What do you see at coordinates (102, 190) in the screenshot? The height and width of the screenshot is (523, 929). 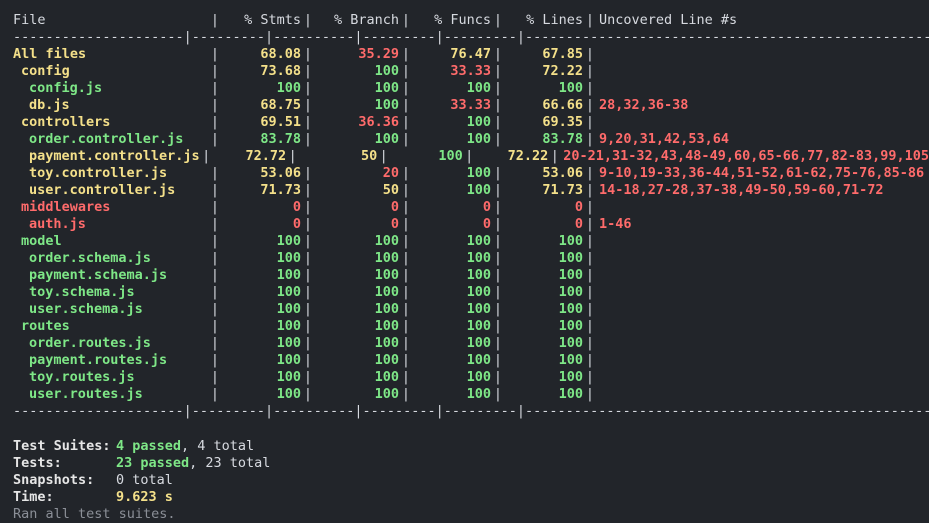 I see `row-file: user.controller.js` at bounding box center [102, 190].